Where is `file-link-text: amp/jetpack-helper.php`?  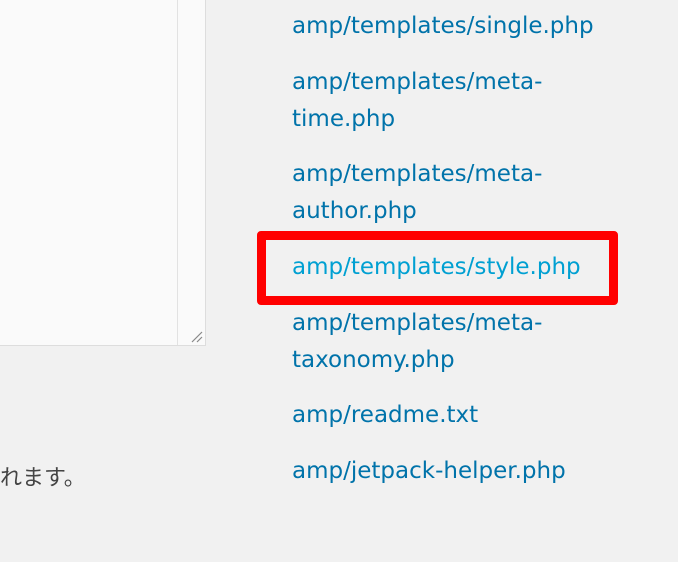 file-link-text: amp/jetpack-helper.php is located at coordinates (429, 471).